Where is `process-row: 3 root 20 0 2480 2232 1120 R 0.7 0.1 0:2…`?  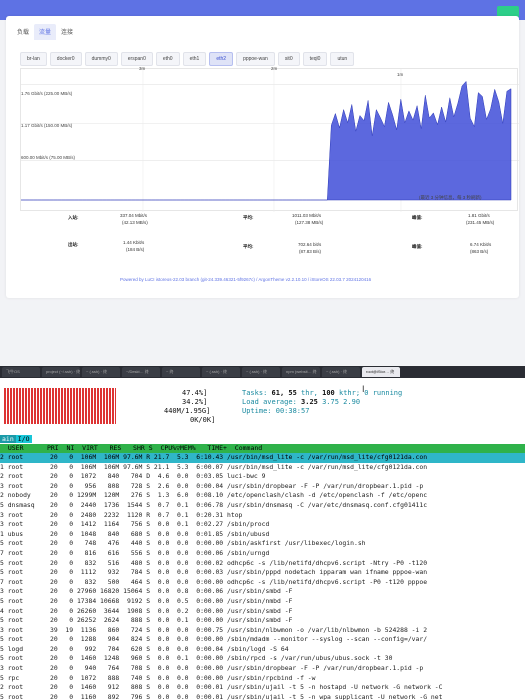 process-row: 3 root 20 0 2480 2232 1120 R 0.7 0.1 0:2… is located at coordinates (262, 516).